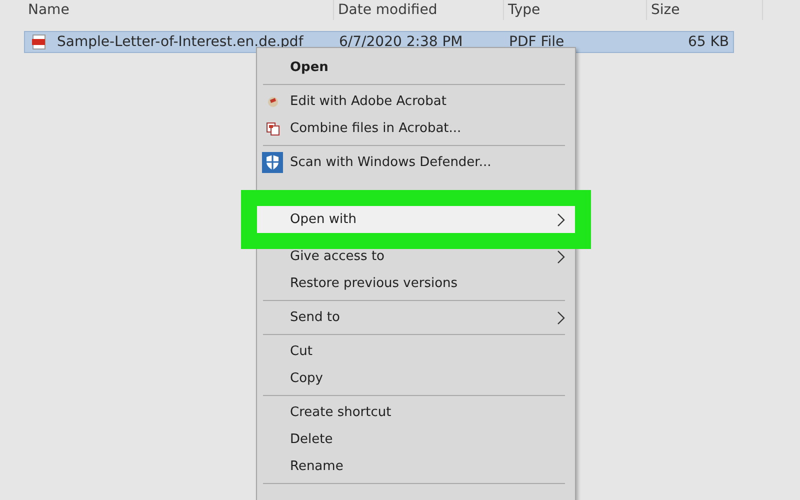 The height and width of the screenshot is (500, 800). Describe the element at coordinates (273, 101) in the screenshot. I see `acrobat-icon` at that location.